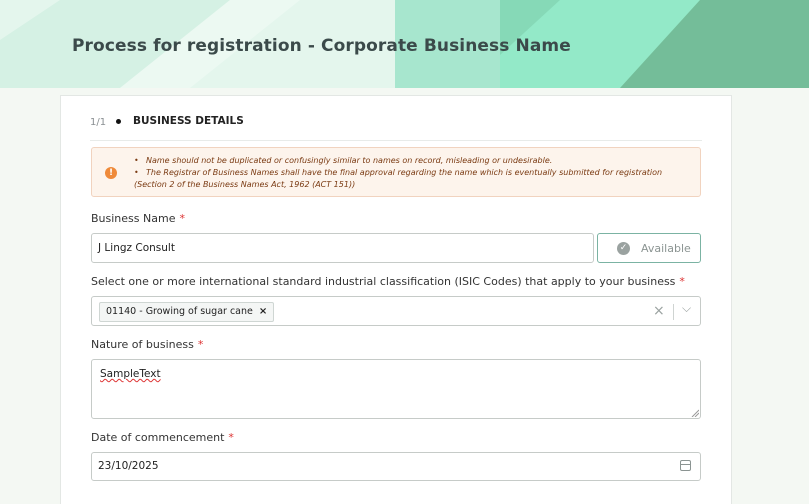 The height and width of the screenshot is (504, 809). I want to click on date-label: Date of commencement *, so click(162, 437).